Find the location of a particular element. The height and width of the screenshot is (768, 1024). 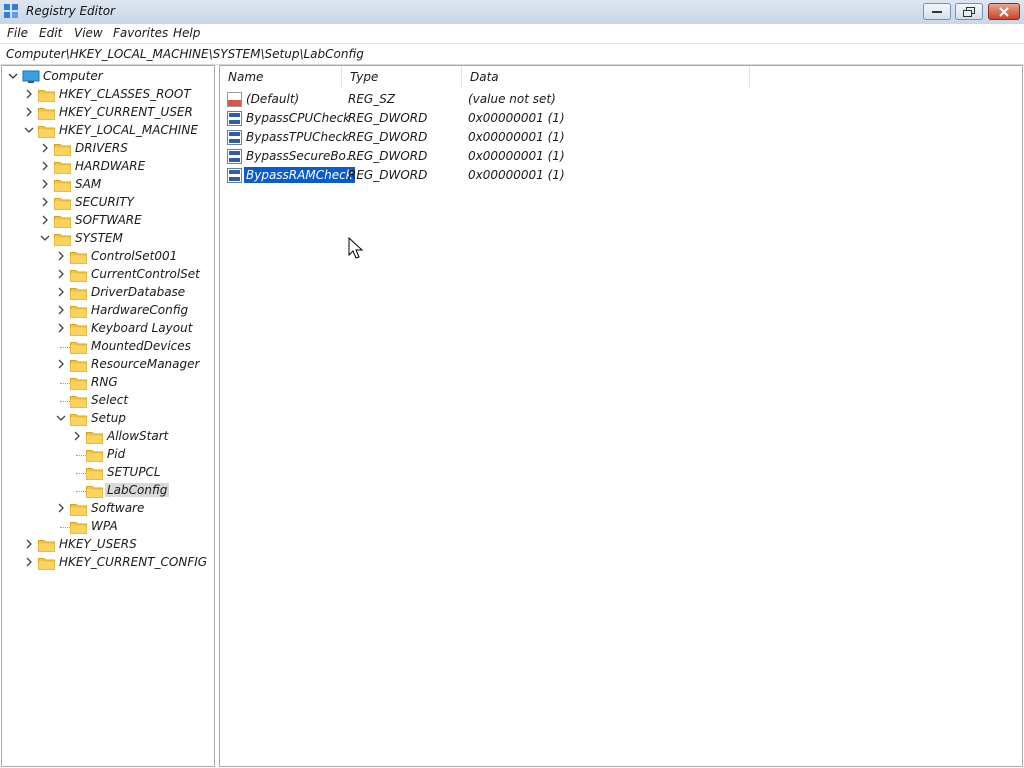

tree-item: HKEY_CURRENT_USER is located at coordinates (108, 113).